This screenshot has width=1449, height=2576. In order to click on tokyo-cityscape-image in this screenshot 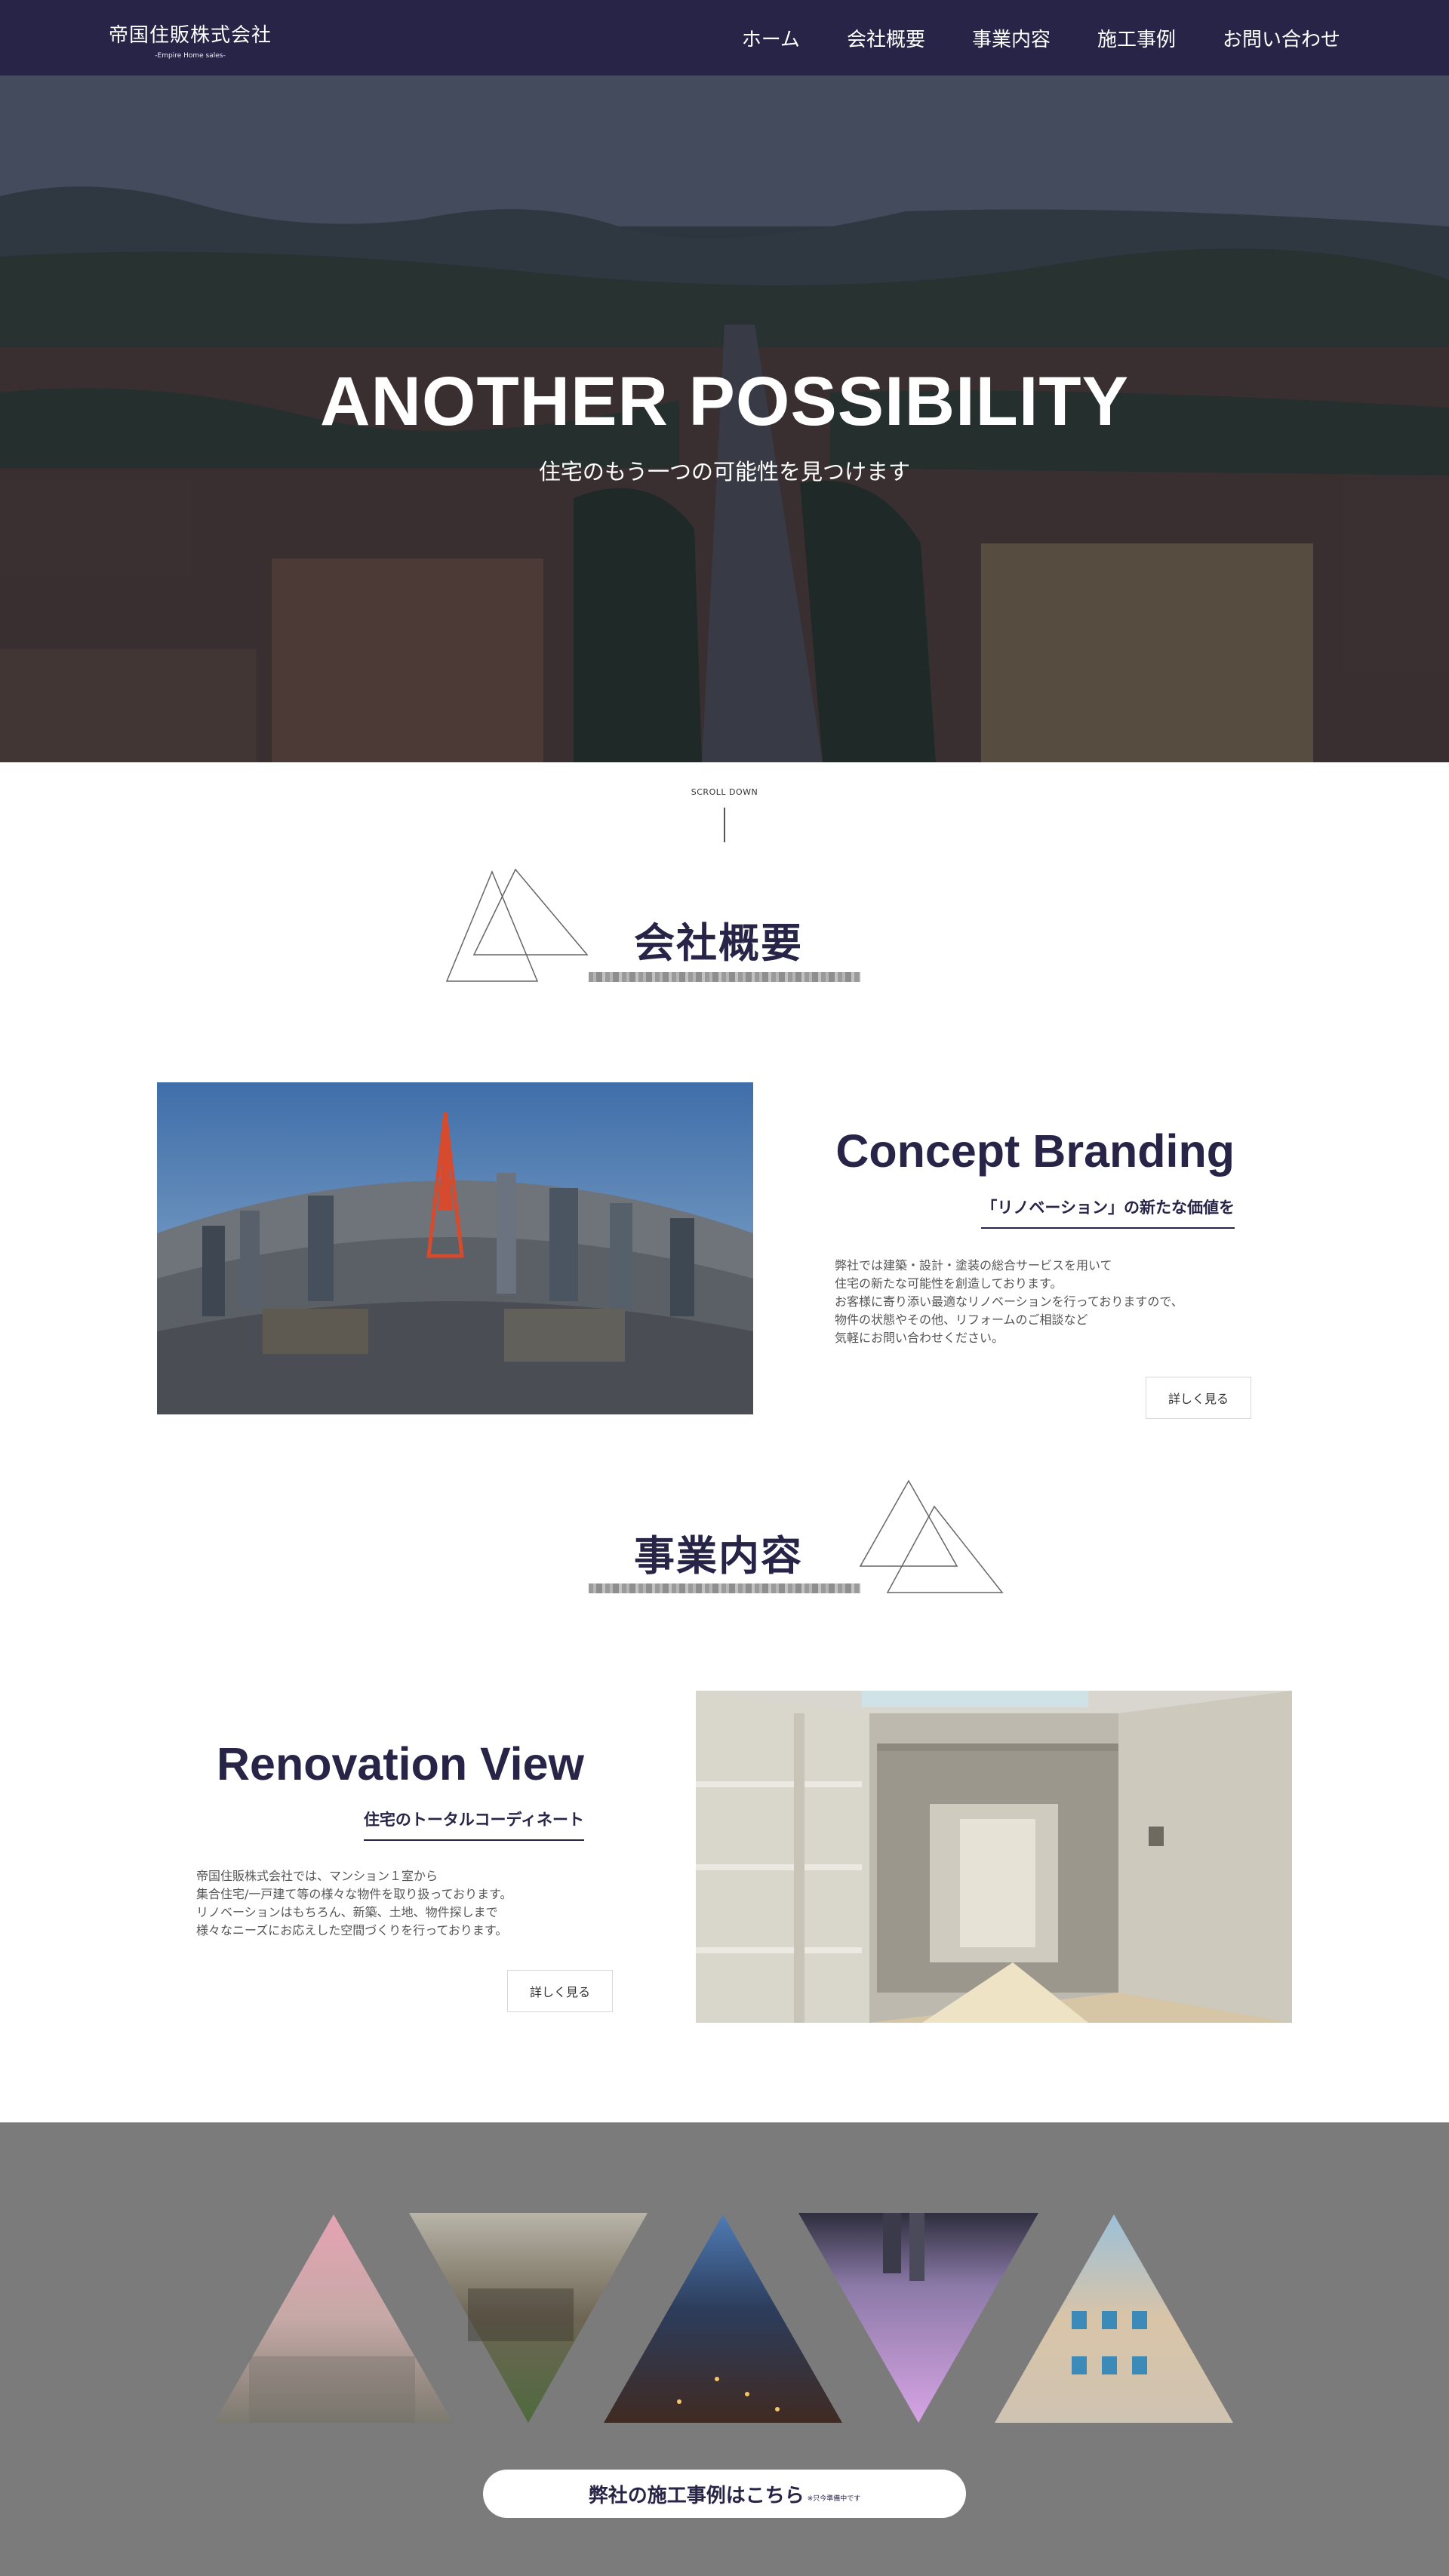, I will do `click(455, 1248)`.